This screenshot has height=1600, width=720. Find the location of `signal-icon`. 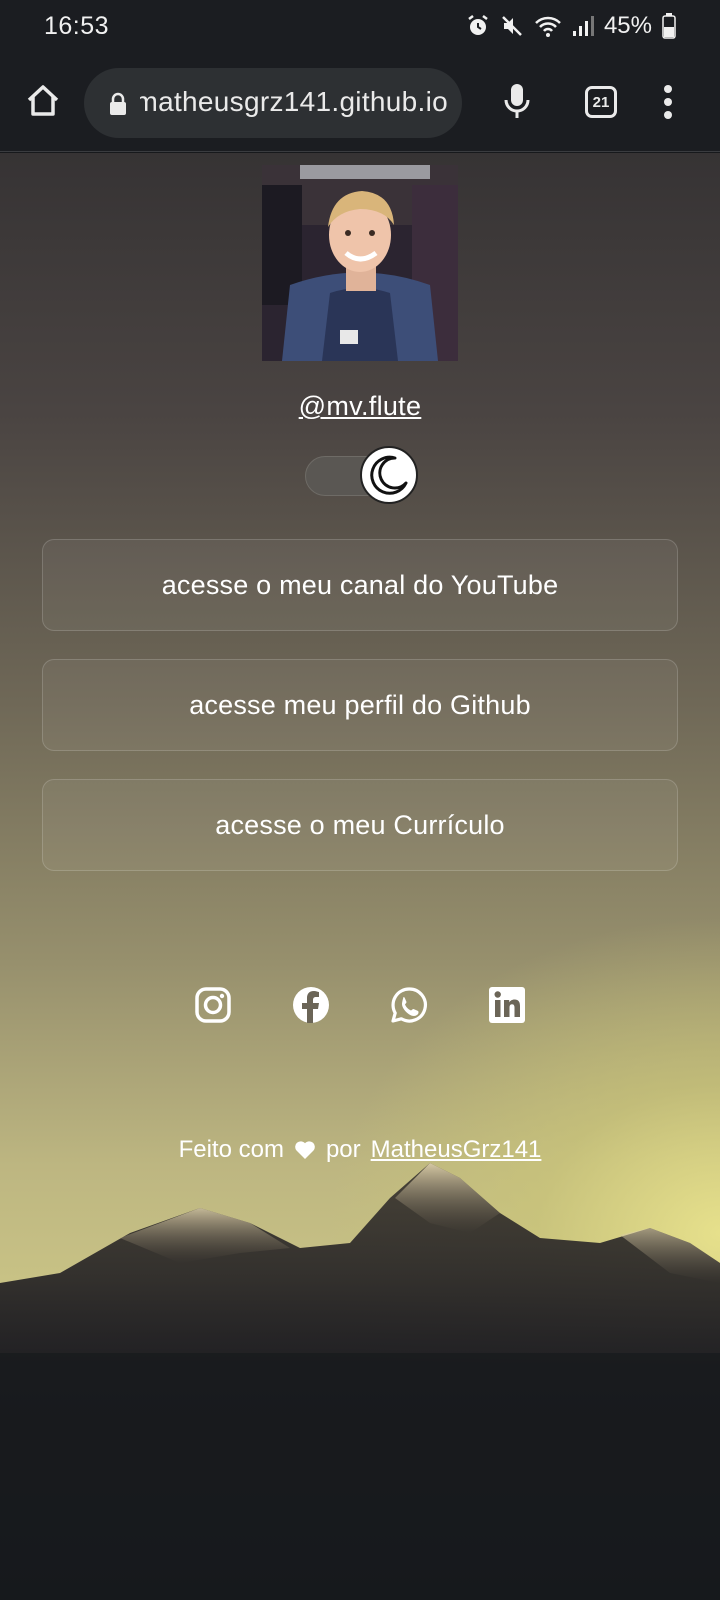

signal-icon is located at coordinates (583, 26).